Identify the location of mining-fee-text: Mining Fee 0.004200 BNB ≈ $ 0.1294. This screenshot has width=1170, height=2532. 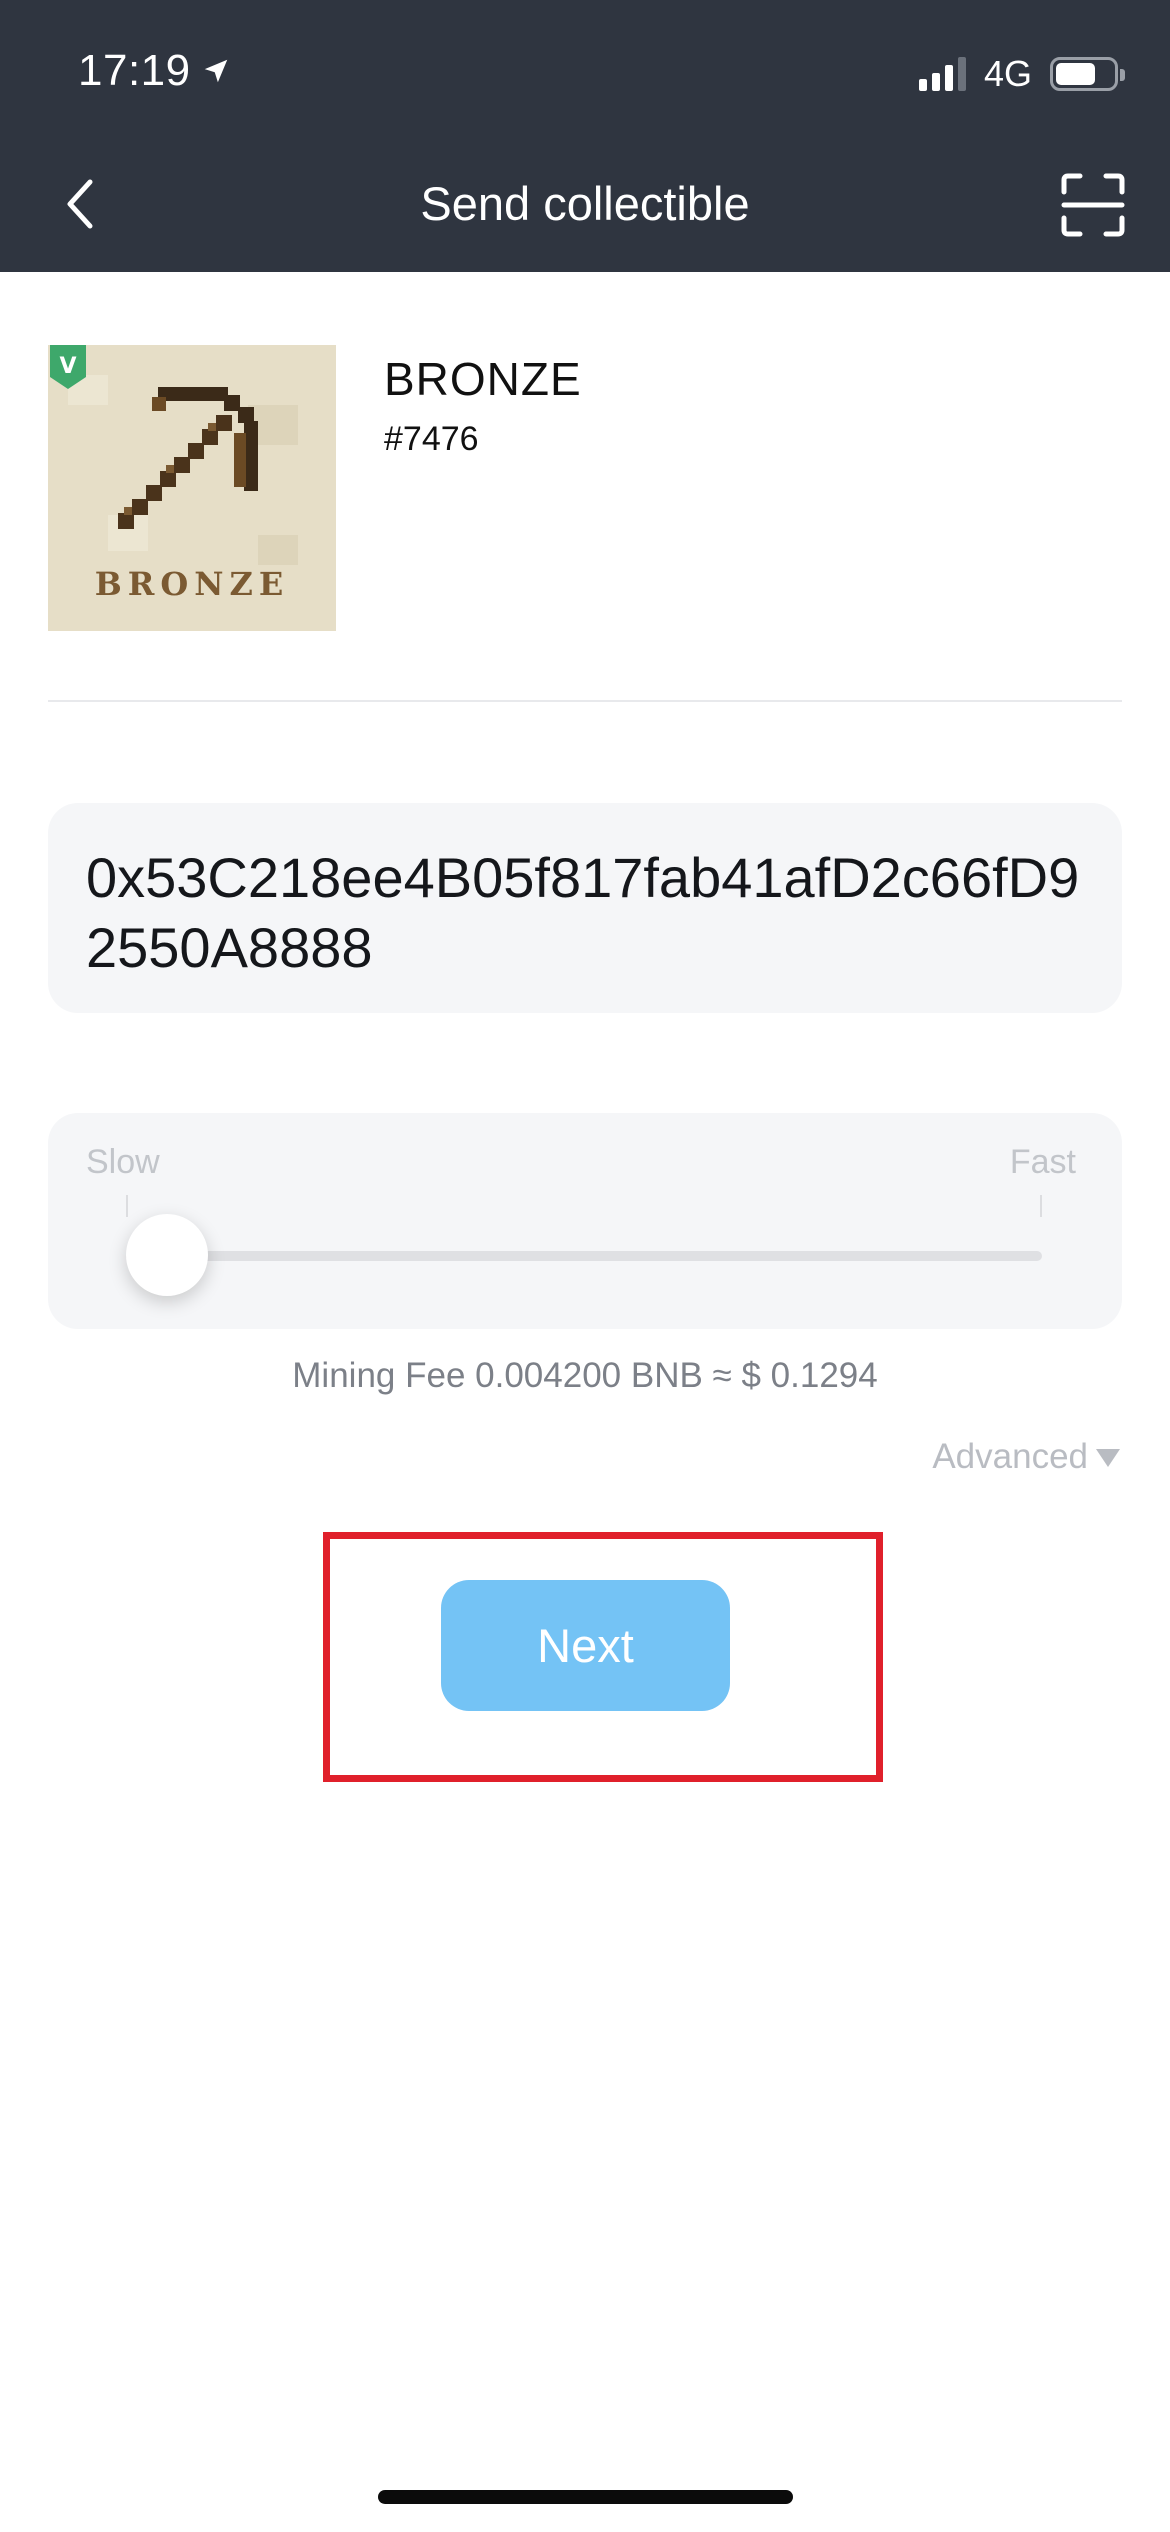
(585, 1375).